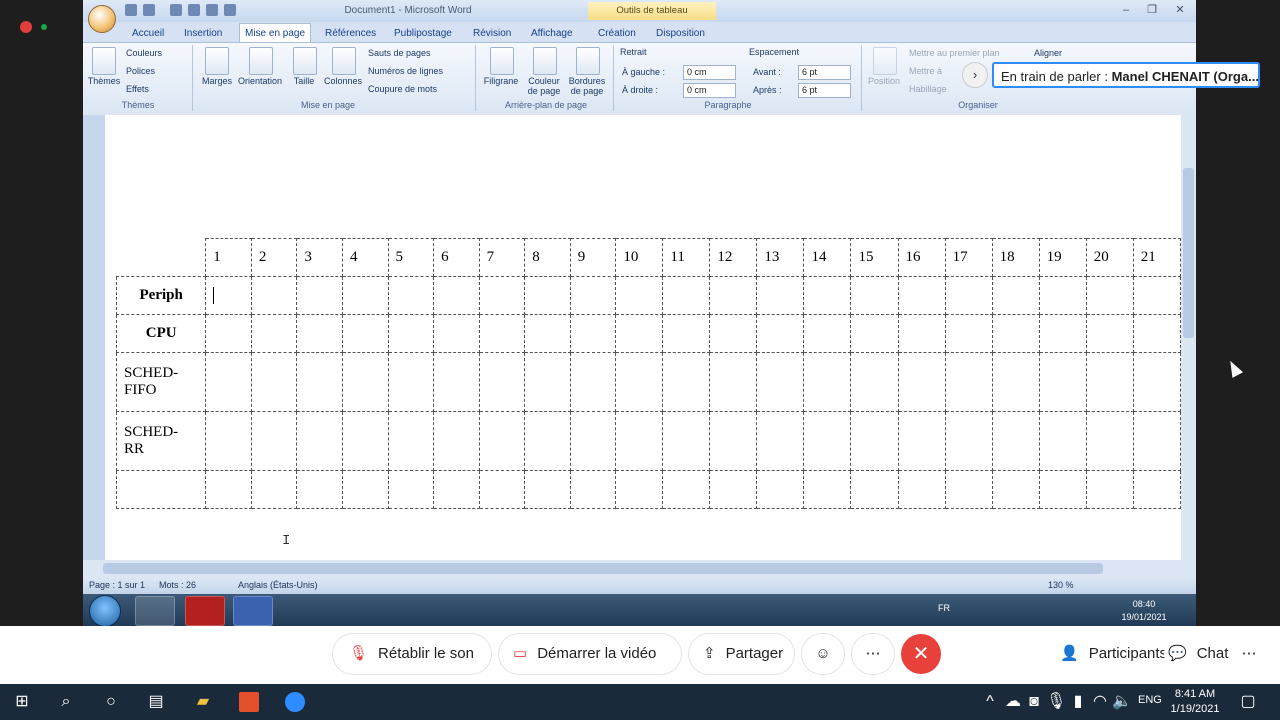  Describe the element at coordinates (492, 33) in the screenshot. I see `tab-revision: Révision` at that location.